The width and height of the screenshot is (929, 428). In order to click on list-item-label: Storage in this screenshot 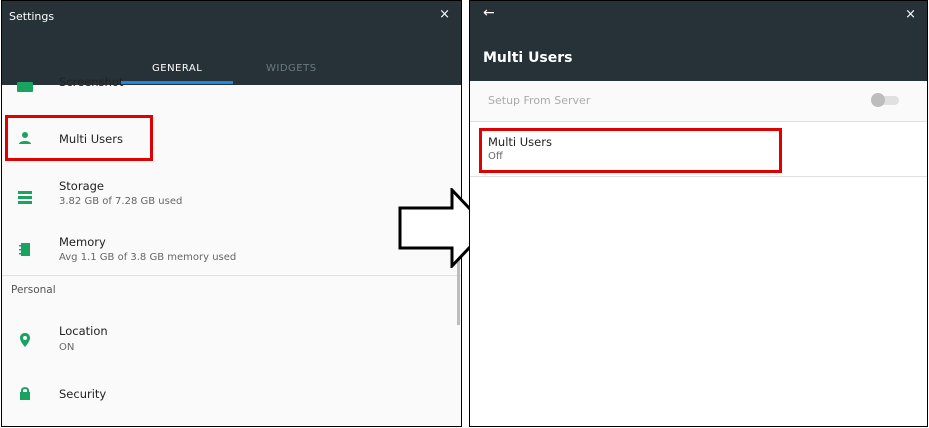, I will do `click(81, 186)`.